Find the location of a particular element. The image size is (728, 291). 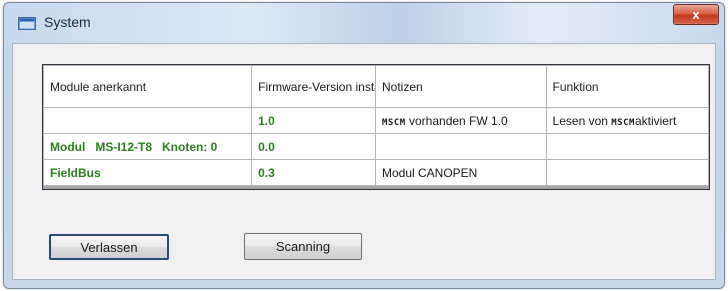

table-row: Modul MS-I12-T8 Knoten: 0 0.0 is located at coordinates (376, 146).